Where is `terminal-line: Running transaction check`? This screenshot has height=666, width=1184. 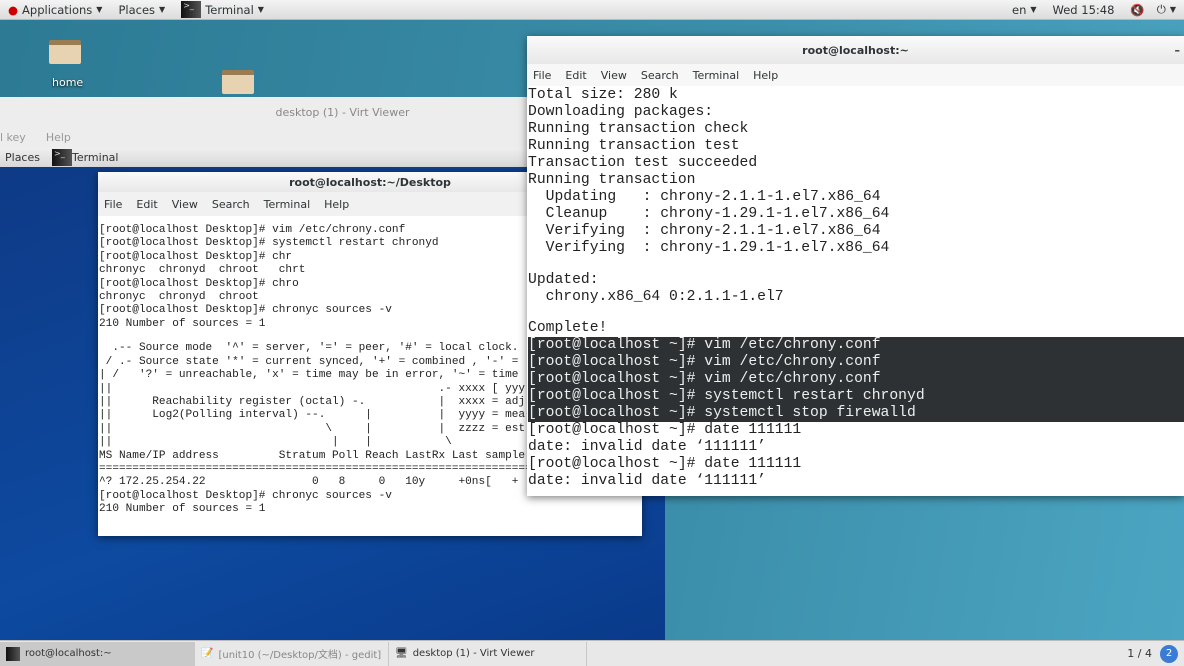
terminal-line: Running transaction check is located at coordinates (638, 129).